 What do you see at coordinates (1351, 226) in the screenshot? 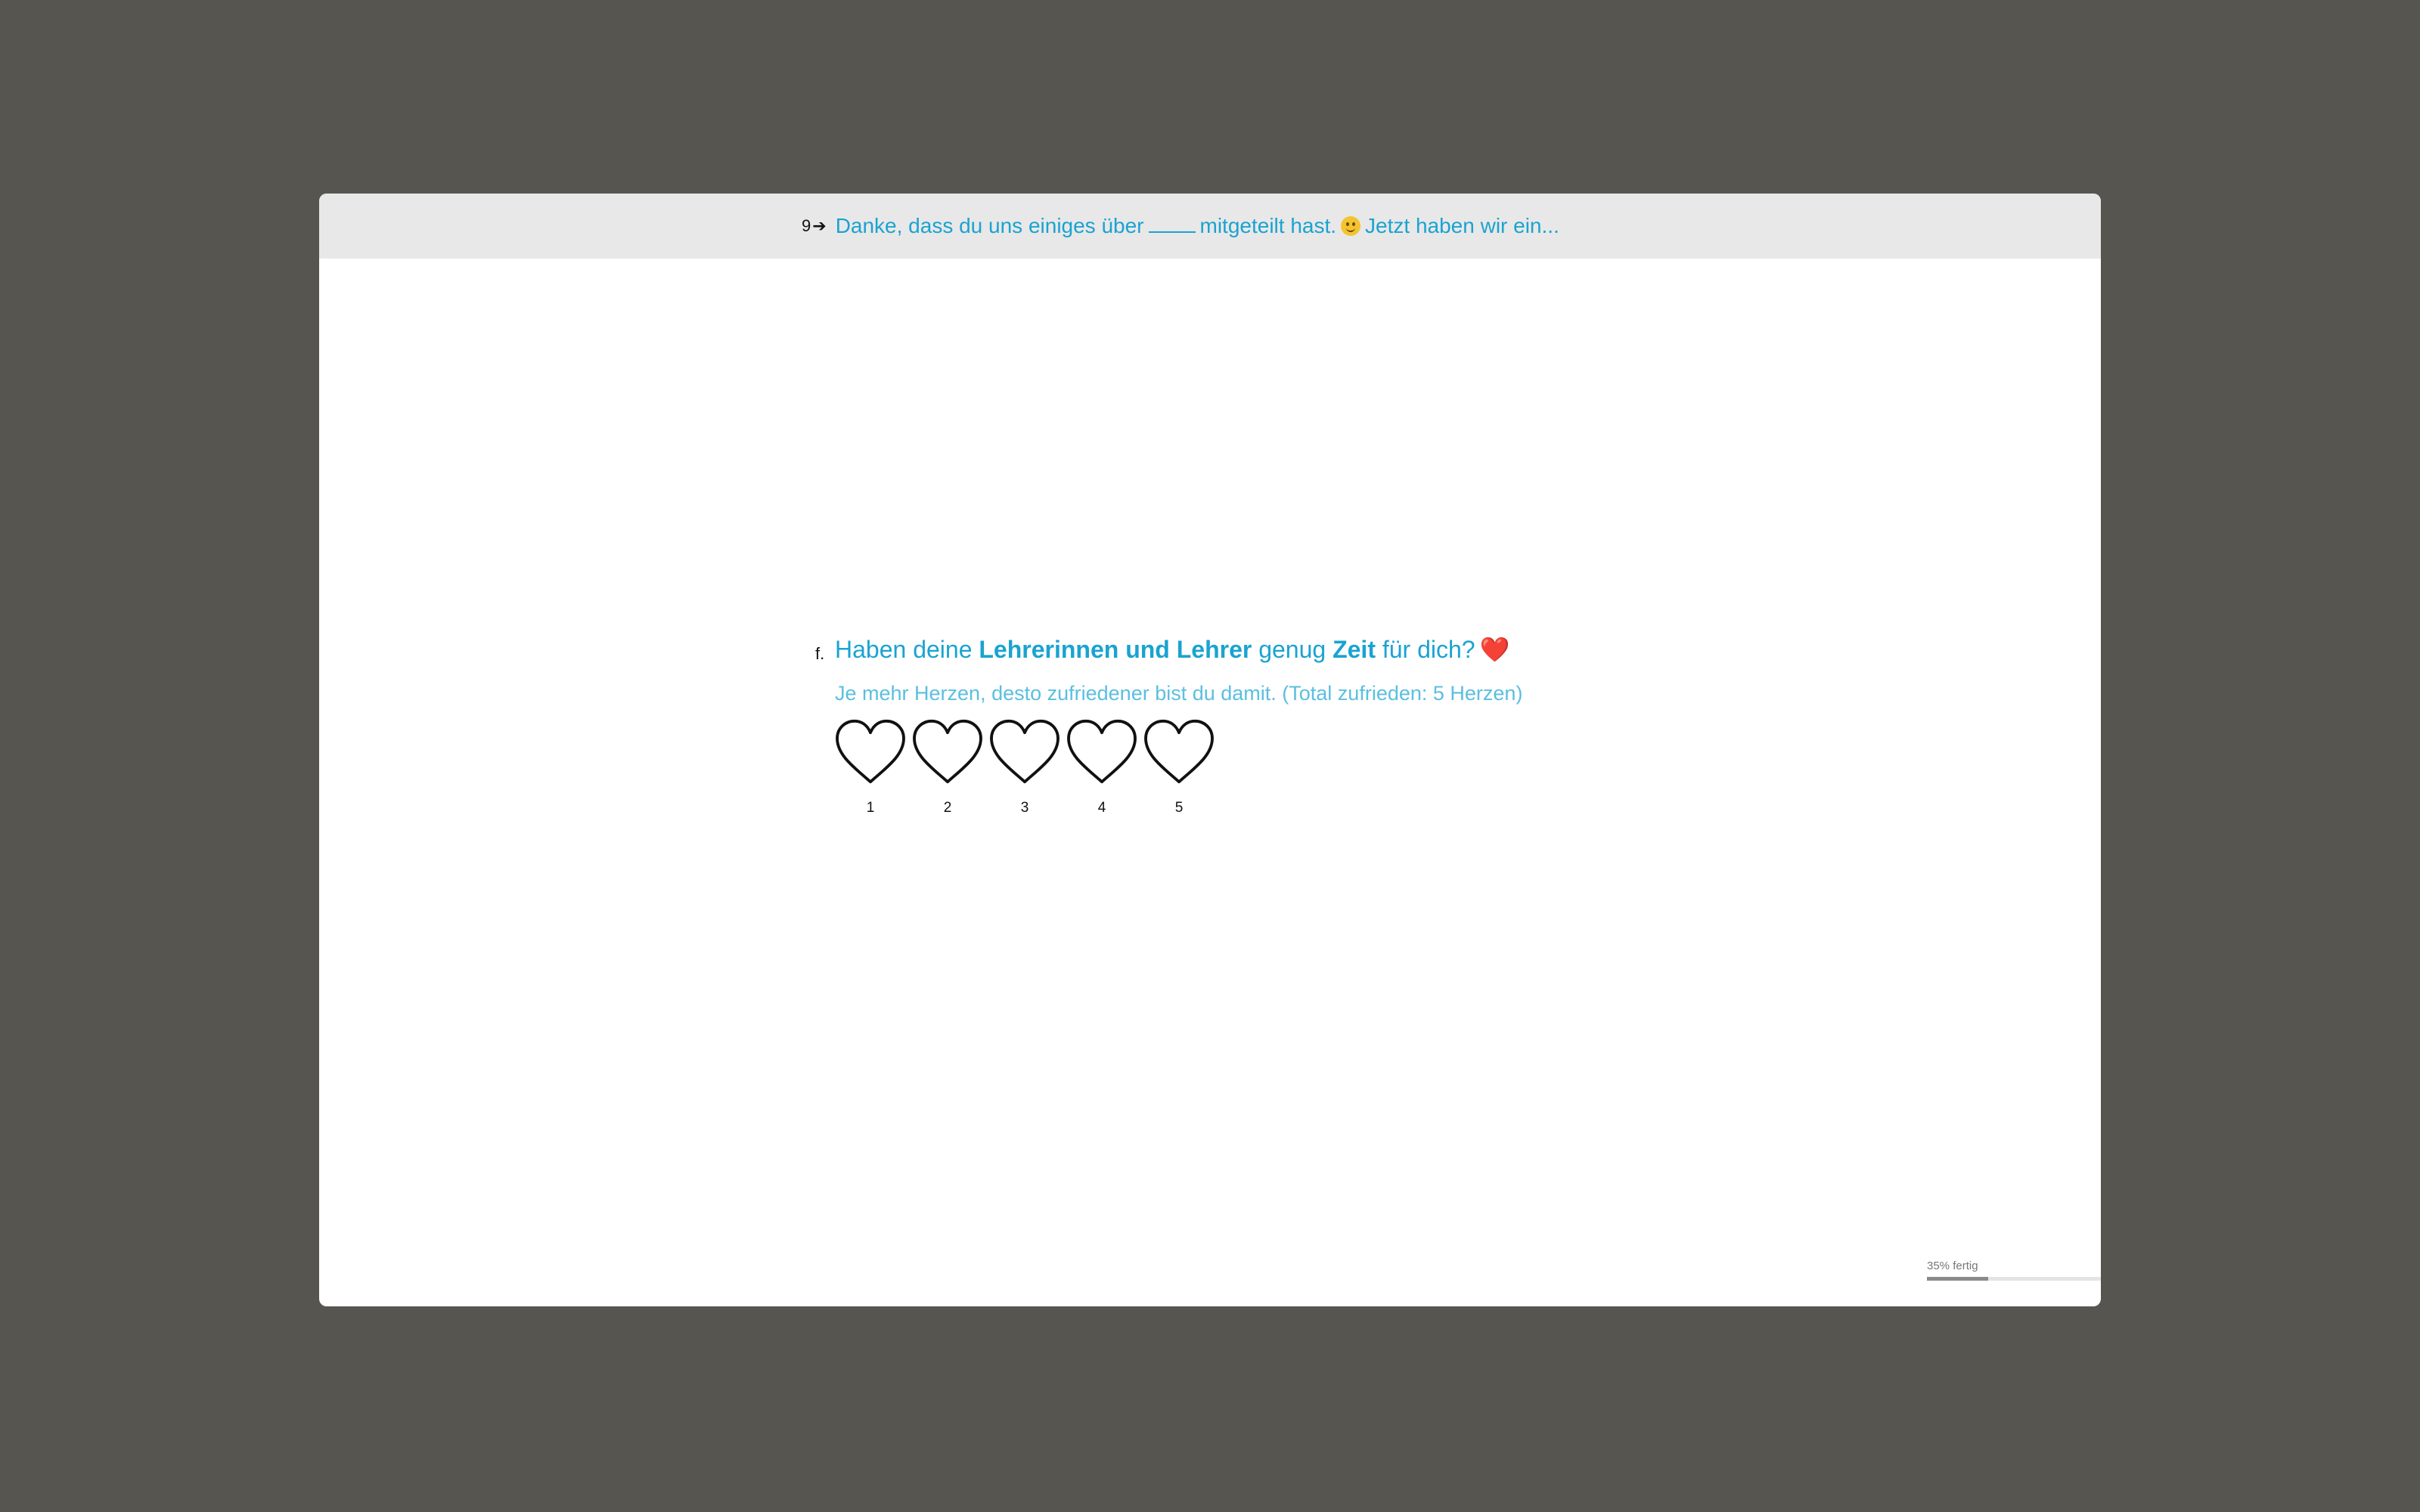
I see `smile-emoji-icon` at bounding box center [1351, 226].